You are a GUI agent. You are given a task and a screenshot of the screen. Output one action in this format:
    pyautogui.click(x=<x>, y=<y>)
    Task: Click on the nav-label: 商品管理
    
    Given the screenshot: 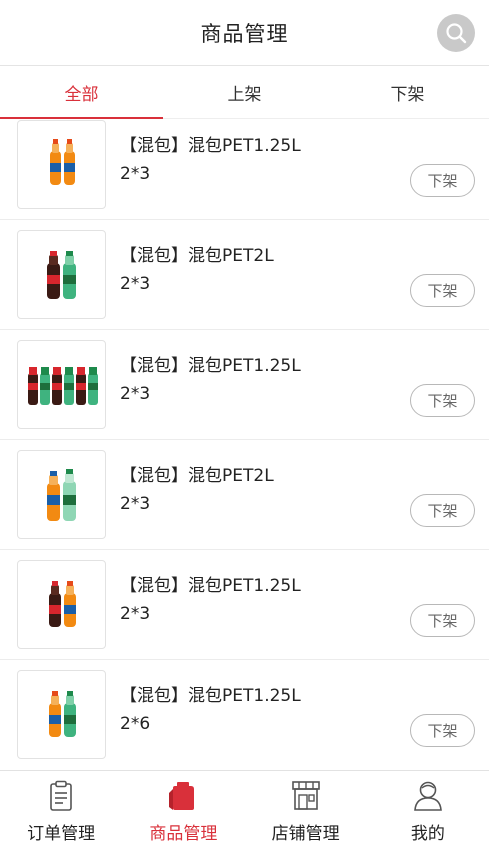 What is the action you would take?
    pyautogui.click(x=183, y=834)
    